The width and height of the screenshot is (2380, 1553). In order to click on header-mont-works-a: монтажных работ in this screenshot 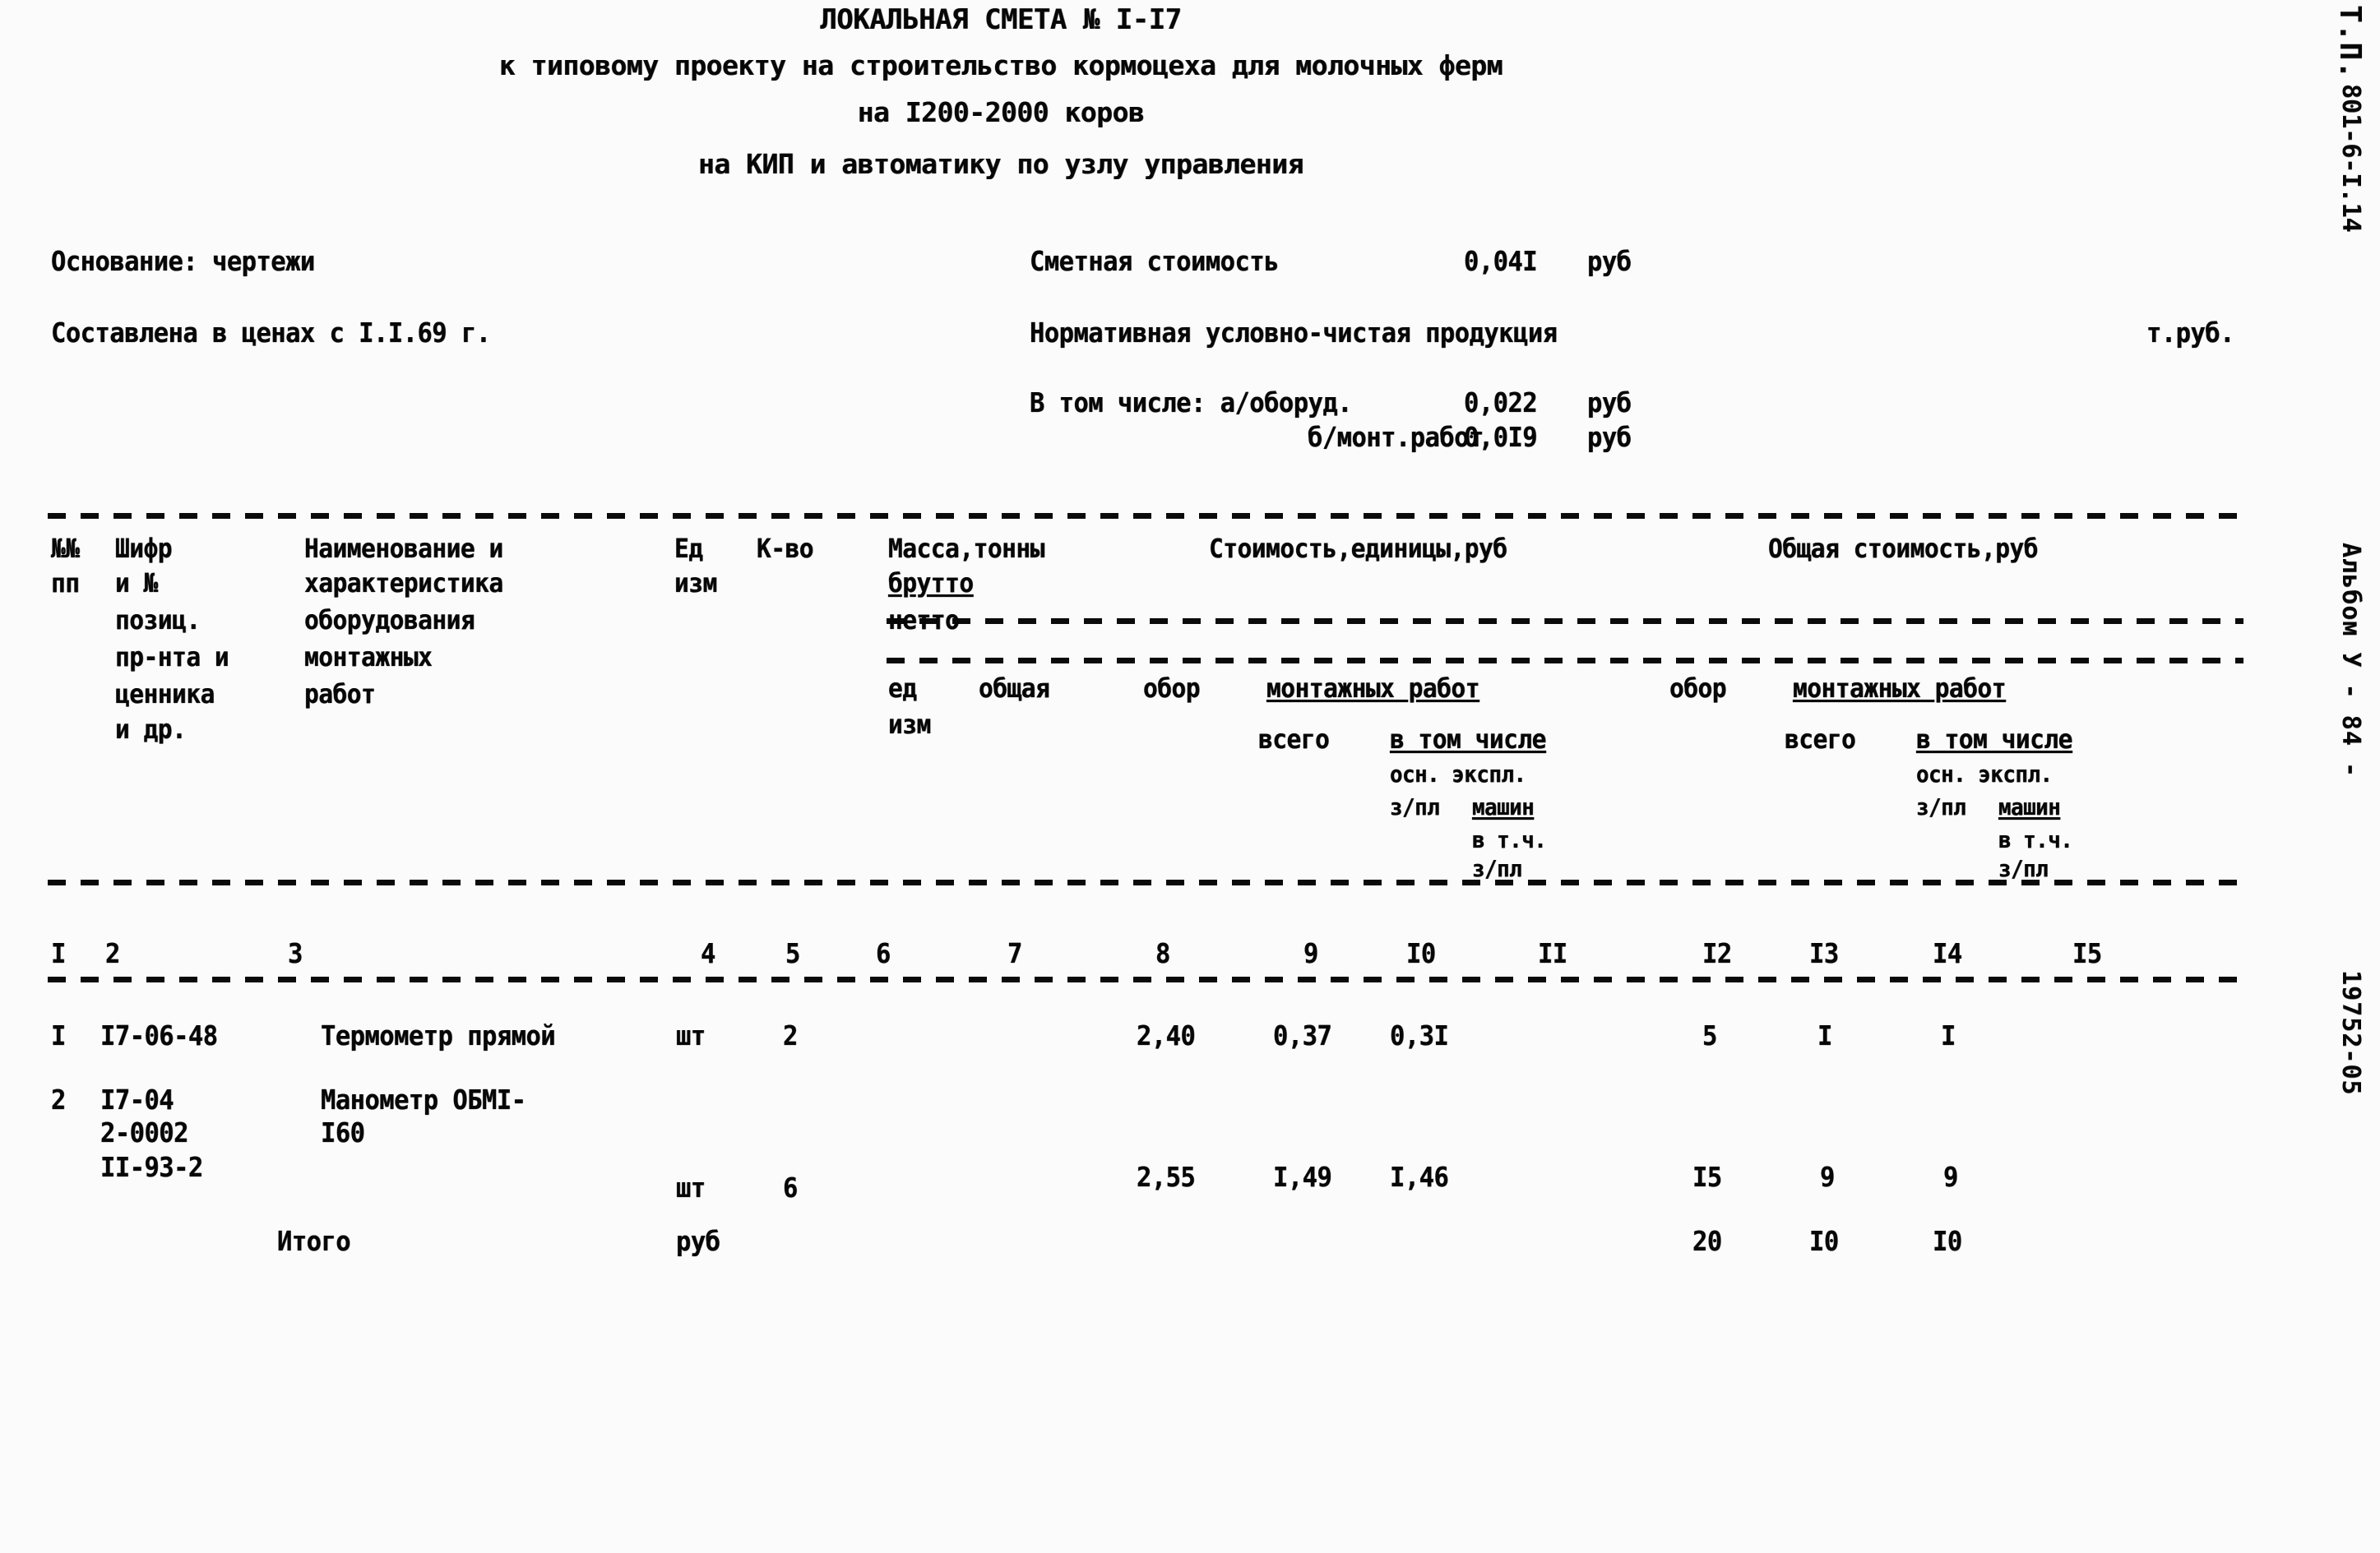, I will do `click(1372, 688)`.